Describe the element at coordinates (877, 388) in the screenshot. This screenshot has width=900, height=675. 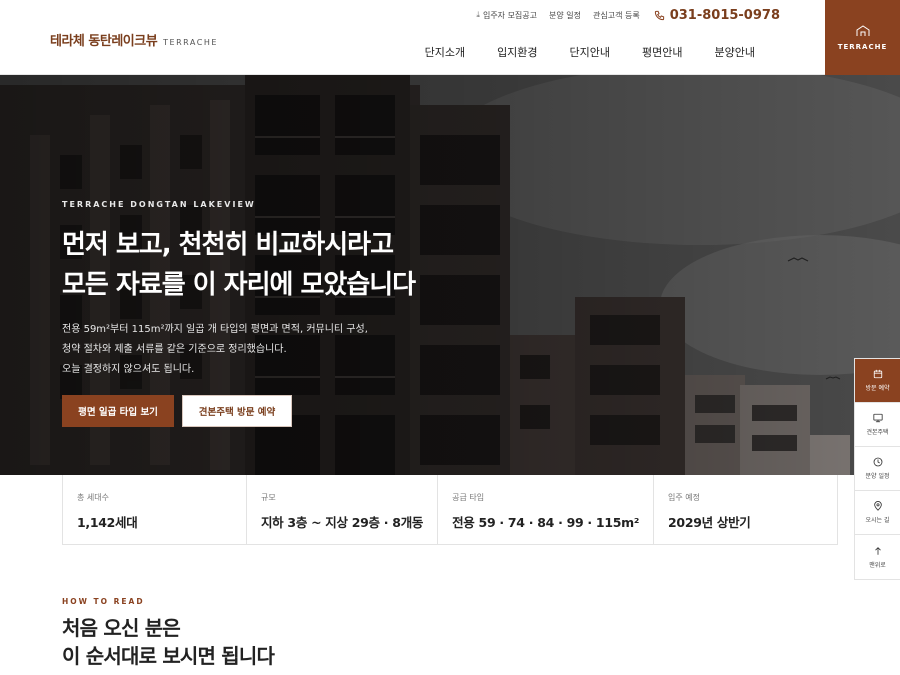
I see `quick-label: 방문 예약` at that location.